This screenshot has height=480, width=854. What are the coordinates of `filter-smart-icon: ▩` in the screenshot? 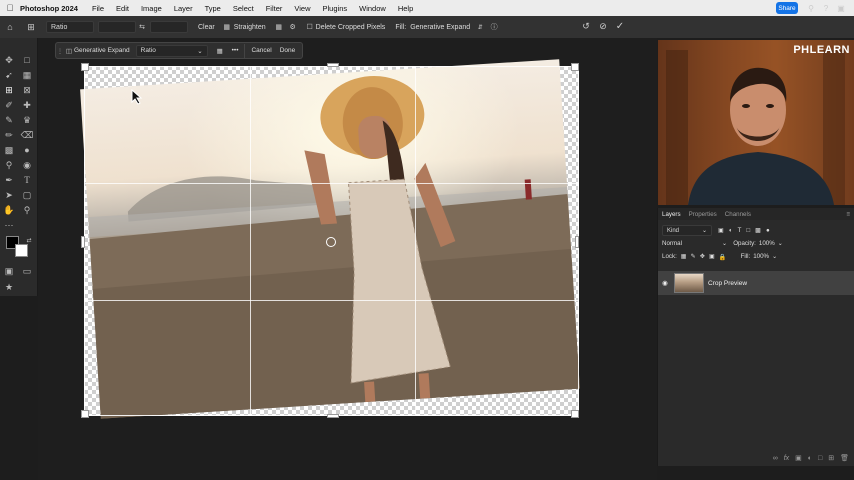 It's located at (758, 230).